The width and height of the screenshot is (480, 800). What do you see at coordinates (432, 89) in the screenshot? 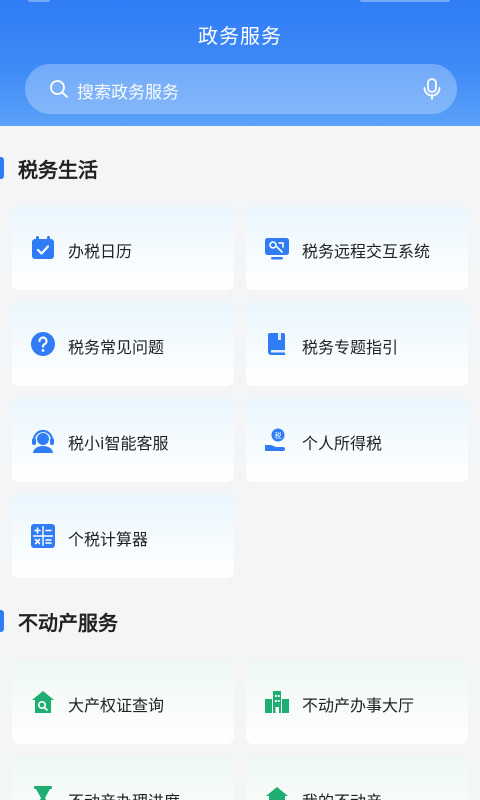
I see `microphone-icon` at bounding box center [432, 89].